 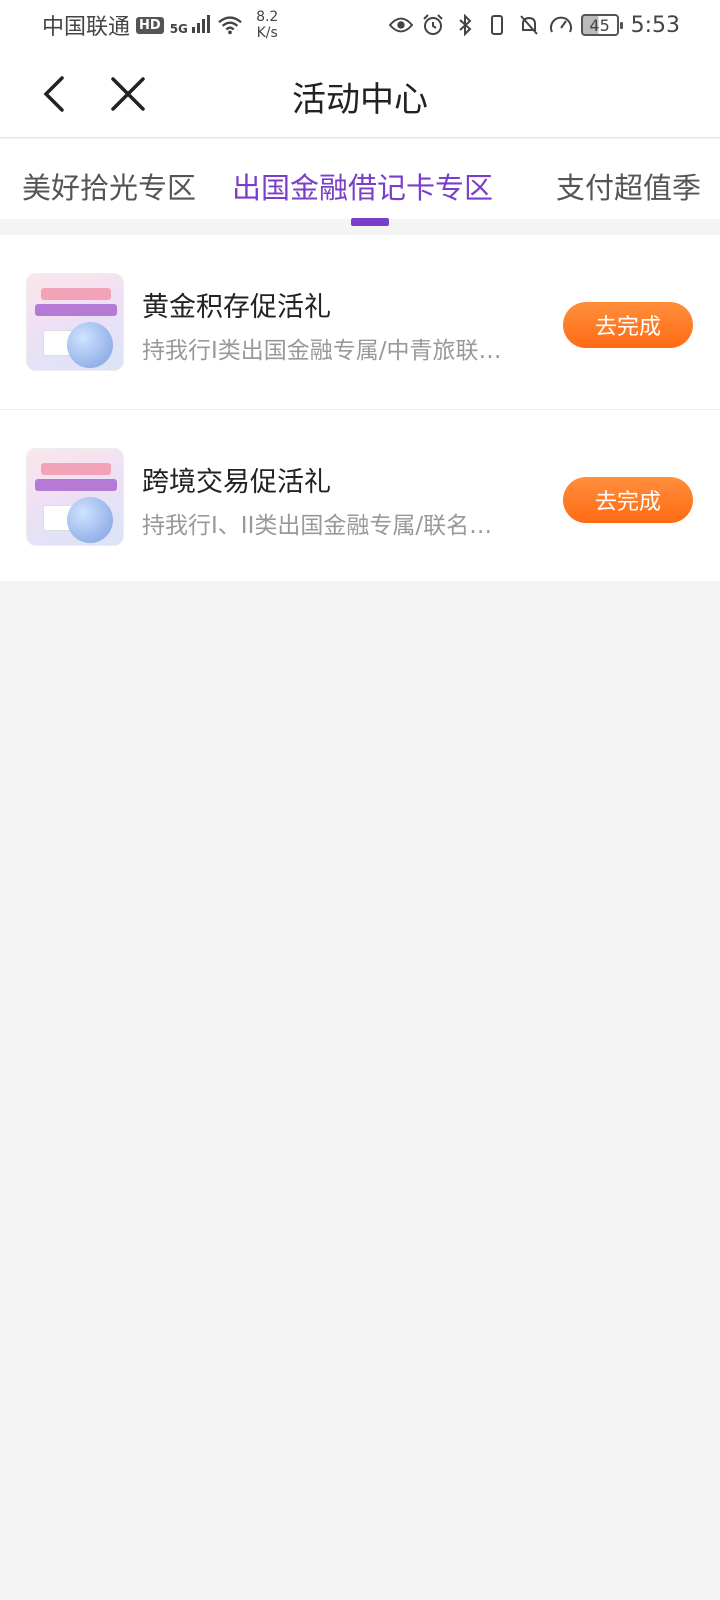 What do you see at coordinates (150, 25) in the screenshot?
I see `hd-badge: HD` at bounding box center [150, 25].